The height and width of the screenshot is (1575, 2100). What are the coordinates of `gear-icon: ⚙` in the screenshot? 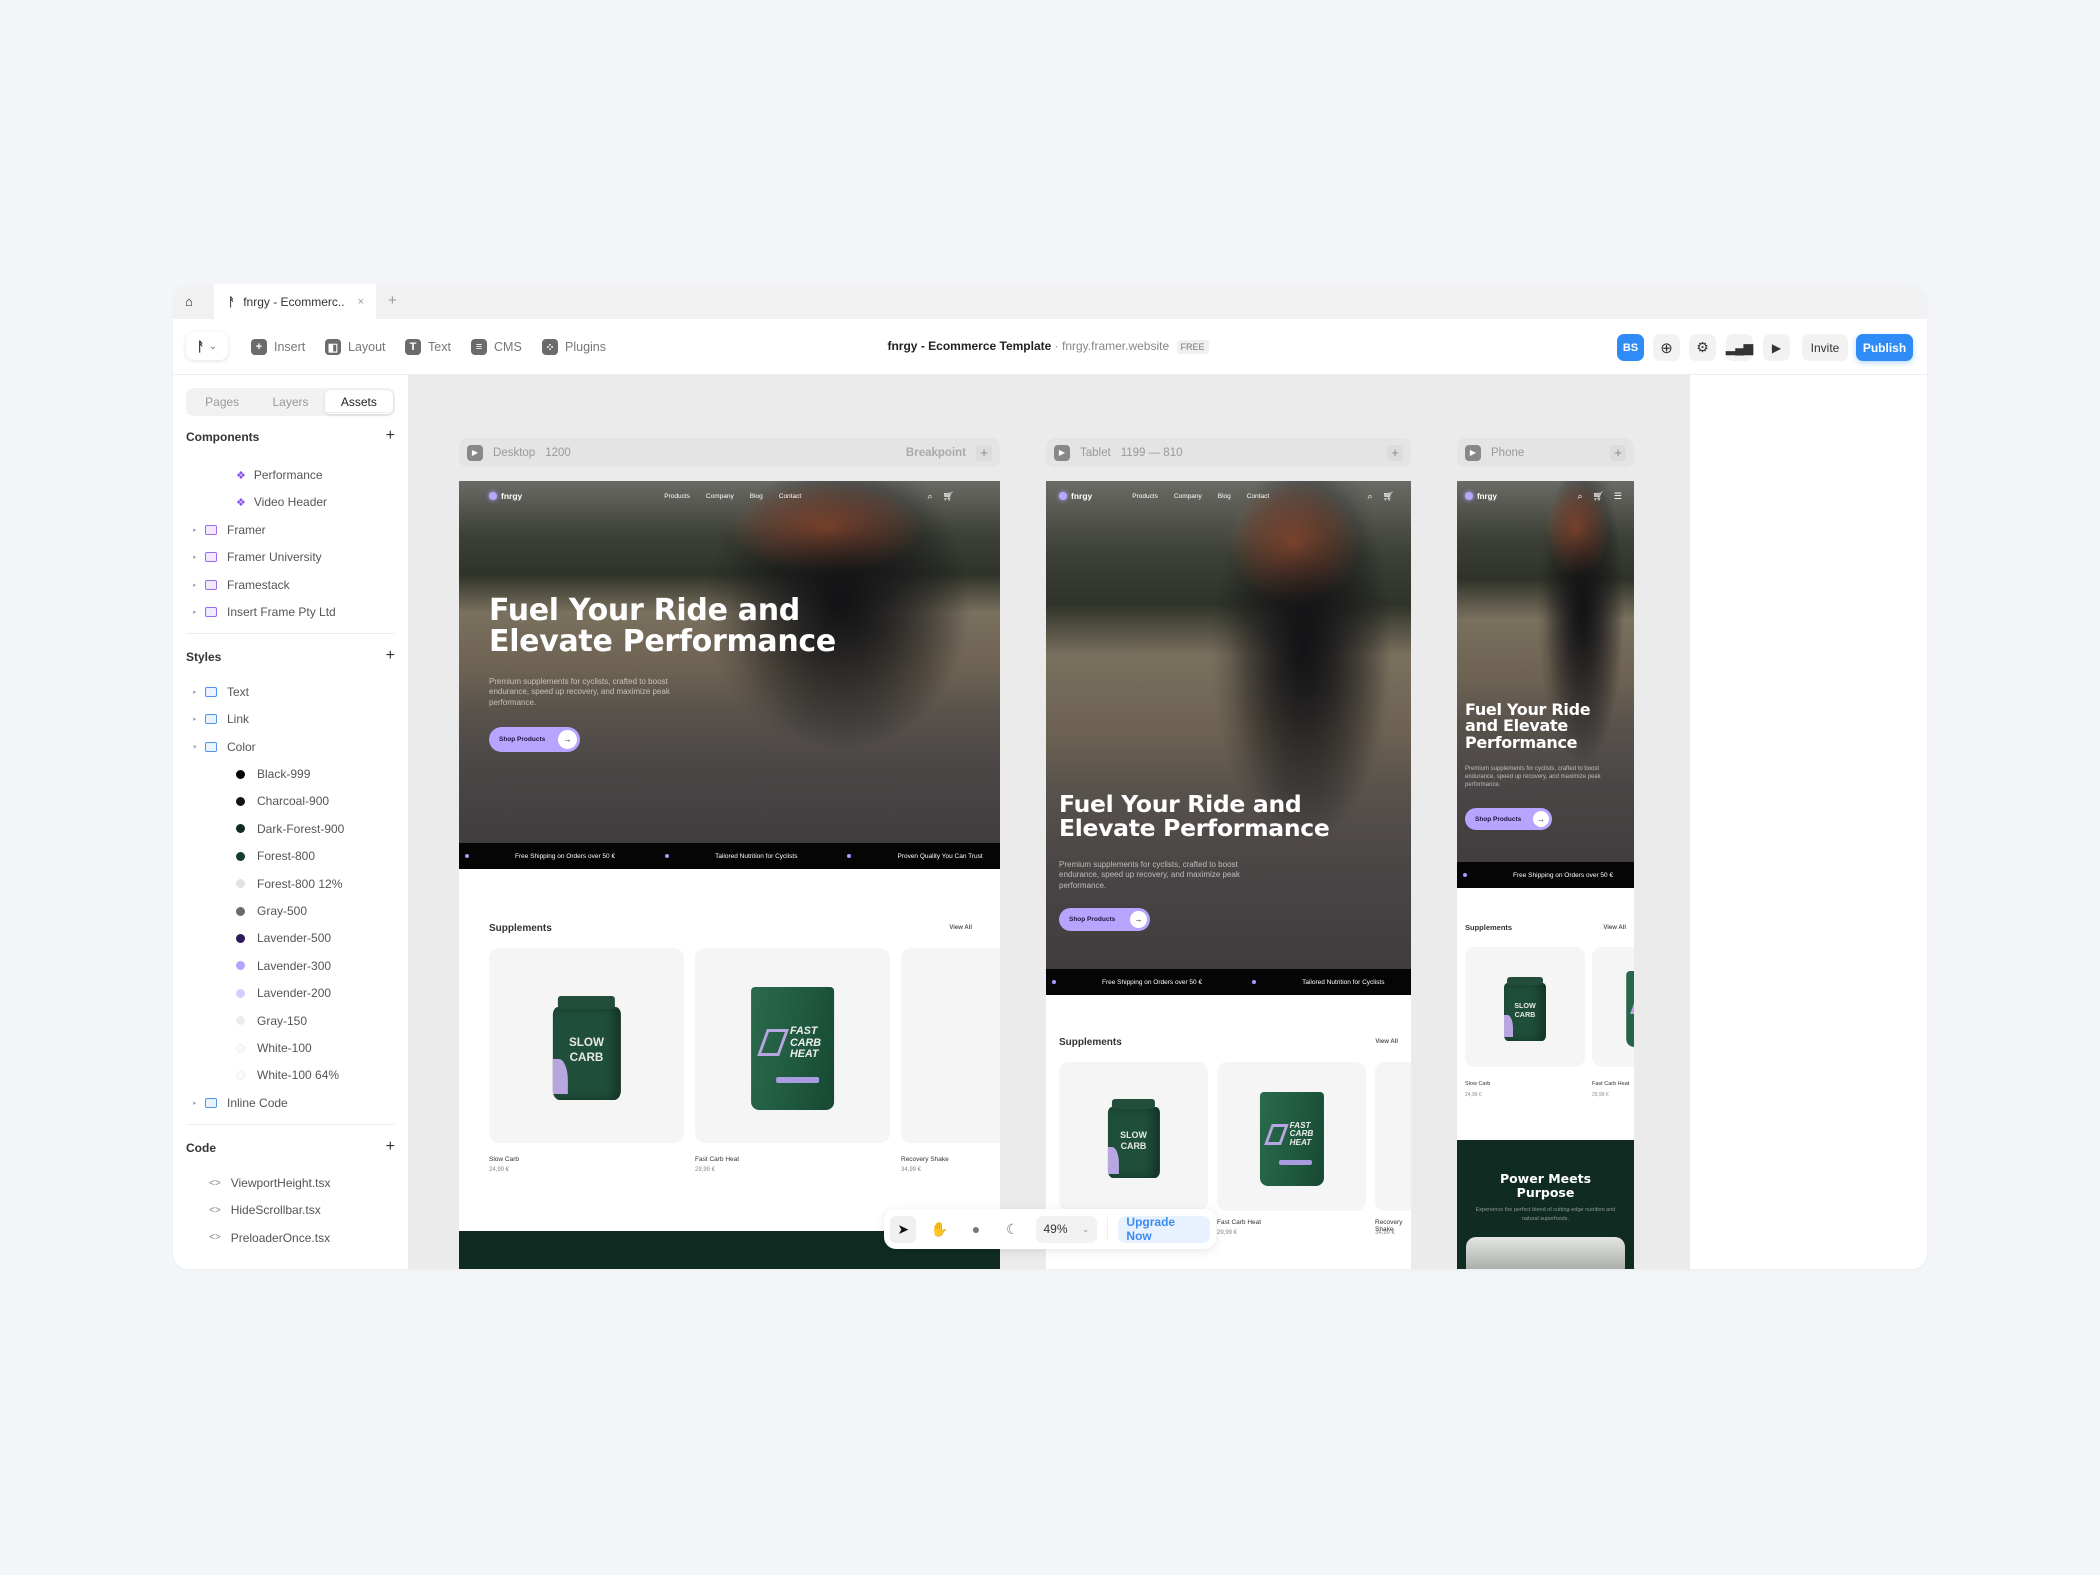 It's located at (1702, 347).